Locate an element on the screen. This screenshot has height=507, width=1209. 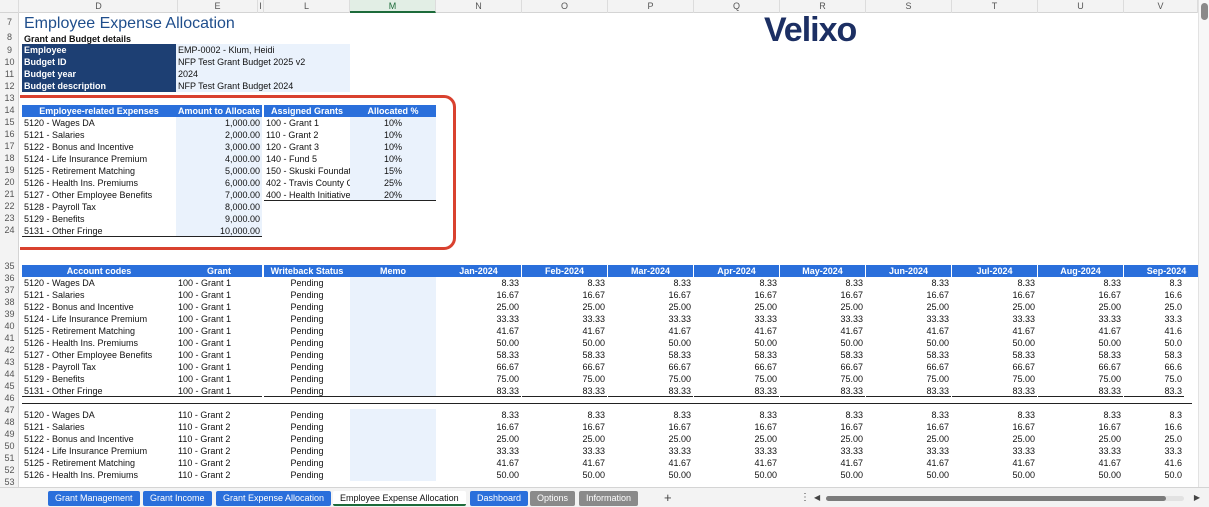
row-header: 50 is located at coordinates (9, 446).